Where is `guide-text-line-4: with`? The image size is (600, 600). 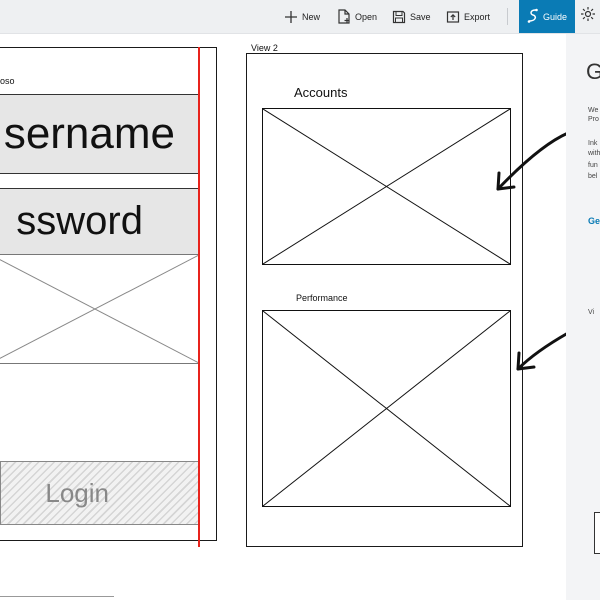 guide-text-line-4: with is located at coordinates (594, 153).